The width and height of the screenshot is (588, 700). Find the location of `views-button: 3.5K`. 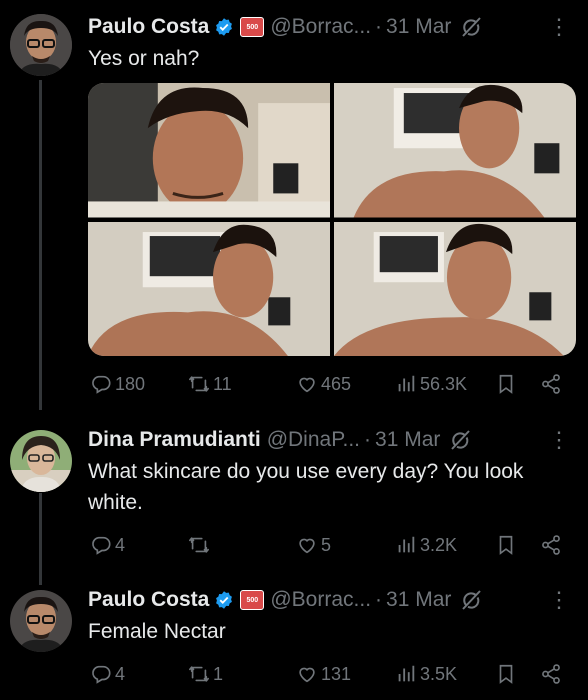

views-button: 3.5K is located at coordinates (426, 674).